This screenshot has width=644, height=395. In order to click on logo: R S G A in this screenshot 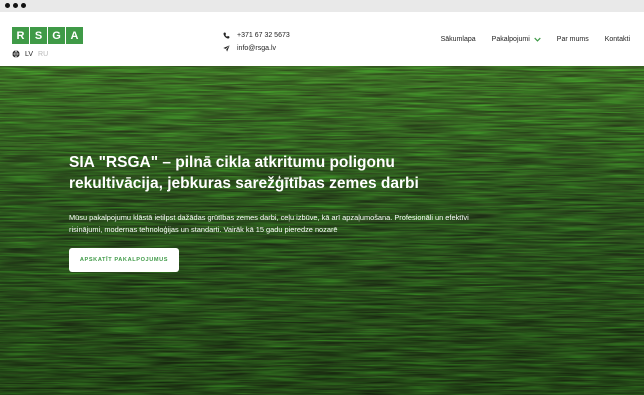, I will do `click(47, 35)`.